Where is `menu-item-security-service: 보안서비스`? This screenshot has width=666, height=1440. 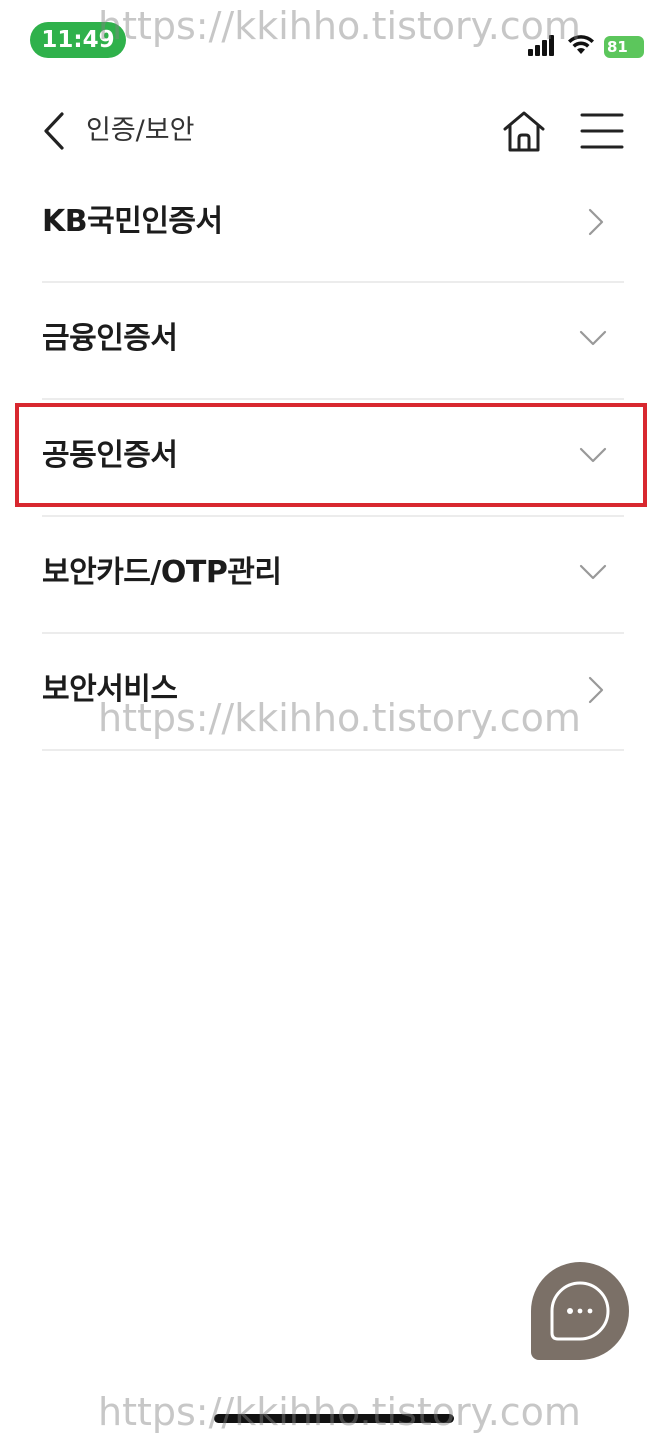
menu-item-security-service: 보안서비스 is located at coordinates (333, 692).